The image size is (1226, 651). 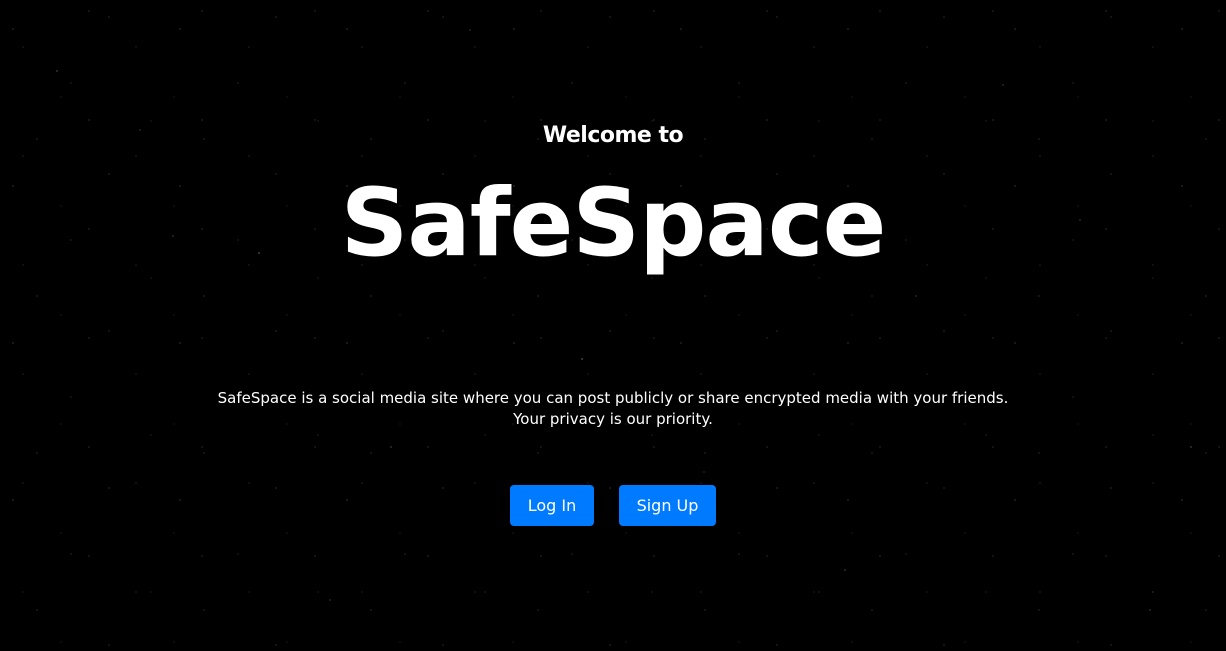 What do you see at coordinates (552, 505) in the screenshot?
I see `login-button: Log In` at bounding box center [552, 505].